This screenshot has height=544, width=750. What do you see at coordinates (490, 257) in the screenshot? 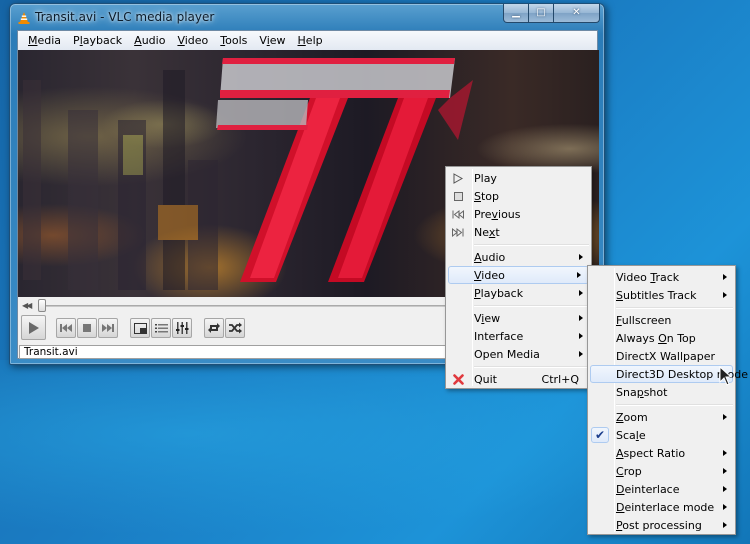
I see `menu-item-label: Audio` at bounding box center [490, 257].